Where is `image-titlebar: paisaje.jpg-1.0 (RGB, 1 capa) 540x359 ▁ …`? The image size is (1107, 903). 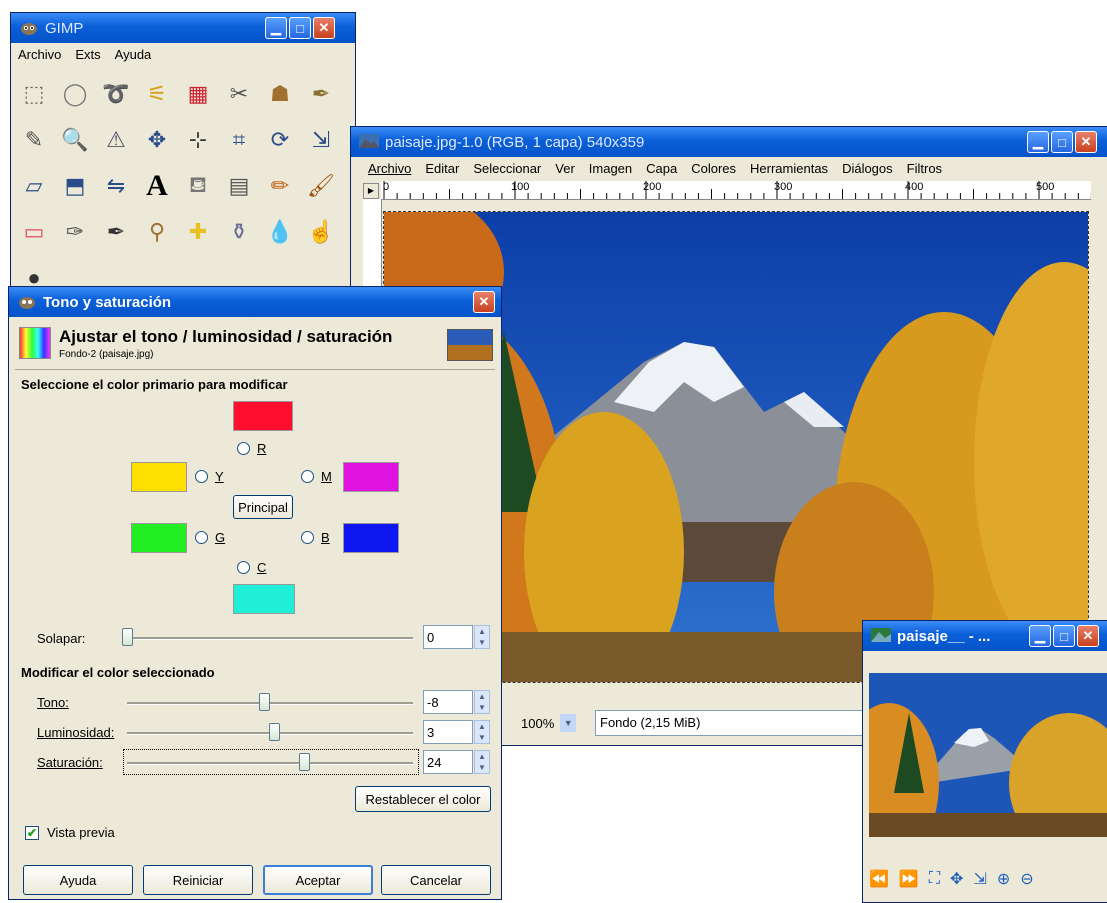 image-titlebar: paisaje.jpg-1.0 (RGB, 1 capa) 540x359 ▁ … is located at coordinates (729, 142).